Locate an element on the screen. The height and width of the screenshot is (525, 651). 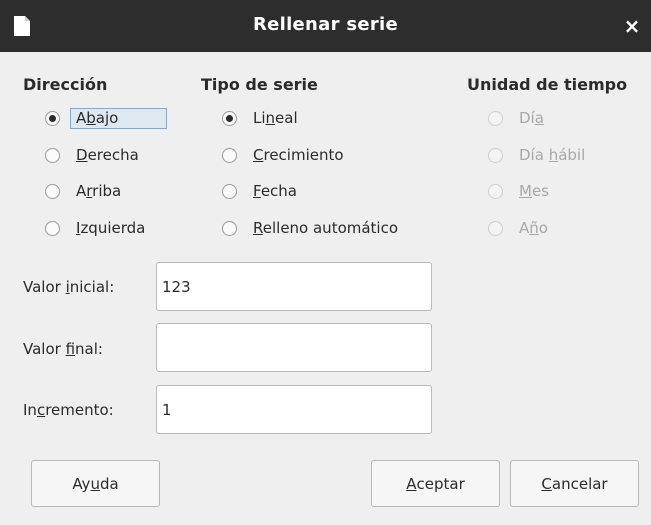
radio-label-crecimiento: Crecimiento is located at coordinates (298, 155).